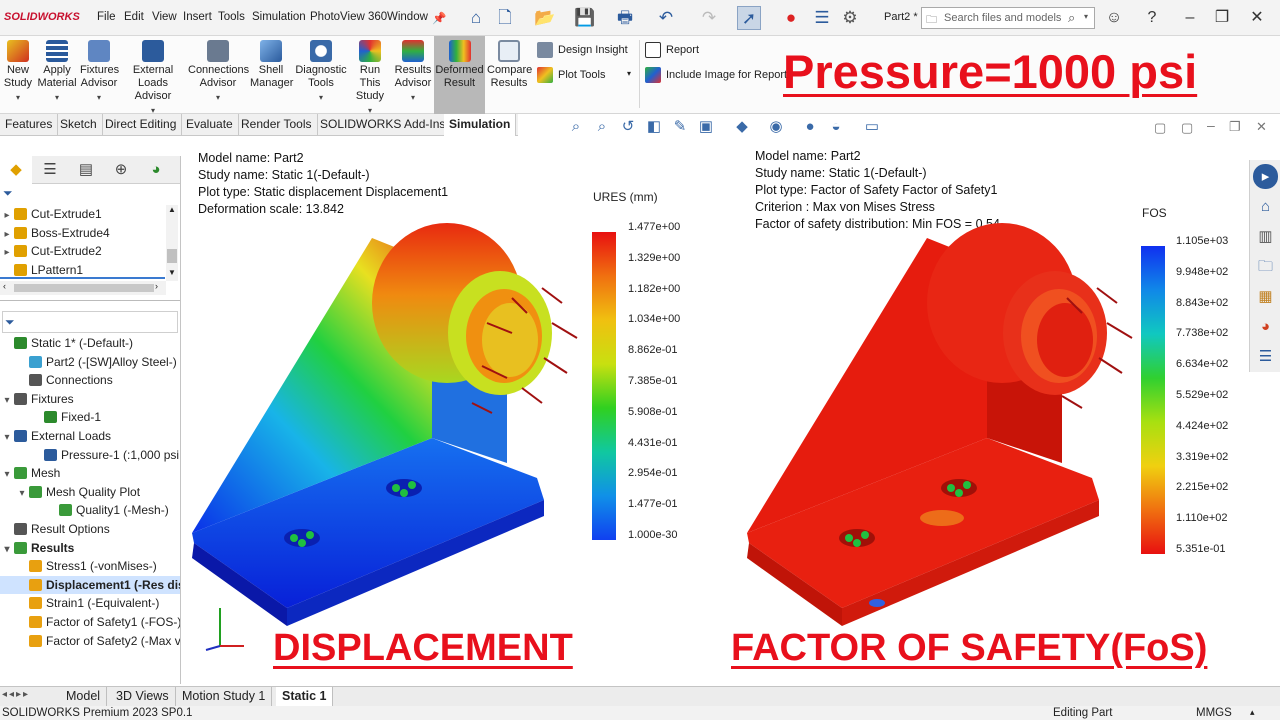  I want to click on tree-item-boss-extrude4: ▸ Boss-Extrude4, so click(82, 233).